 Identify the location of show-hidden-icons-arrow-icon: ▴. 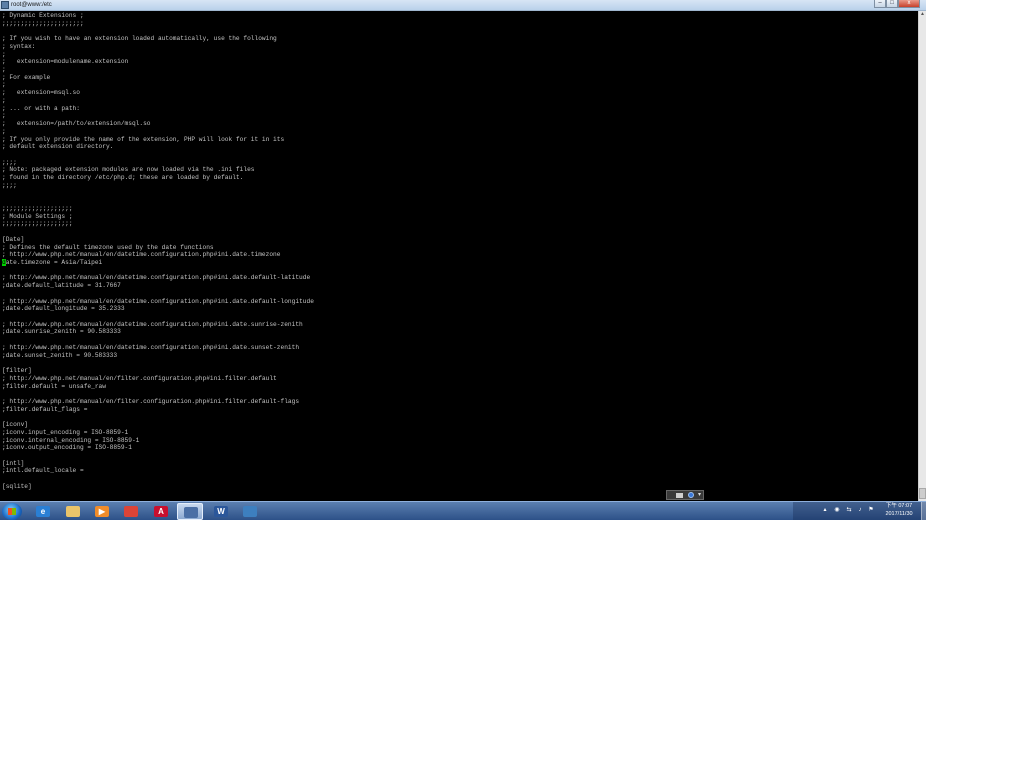
(825, 510).